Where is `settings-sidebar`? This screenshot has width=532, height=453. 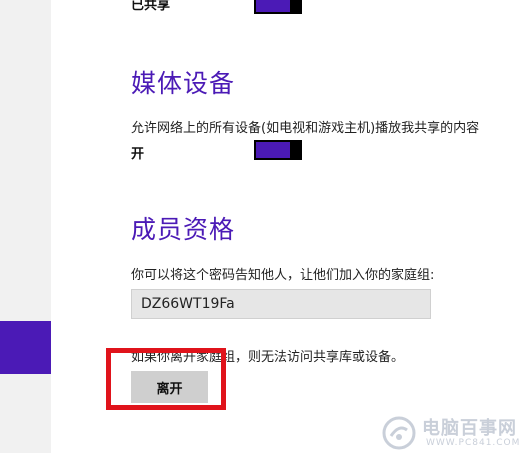
settings-sidebar is located at coordinates (25, 226).